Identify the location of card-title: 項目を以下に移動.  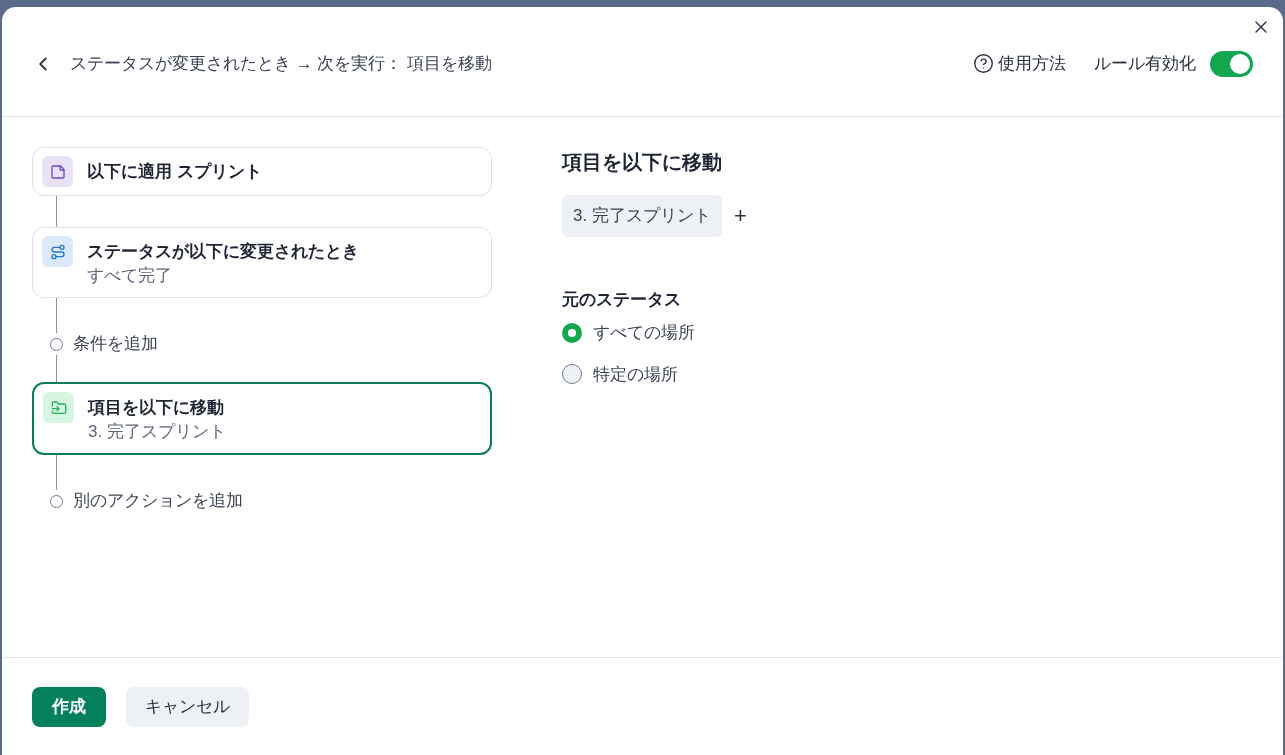
(156, 408).